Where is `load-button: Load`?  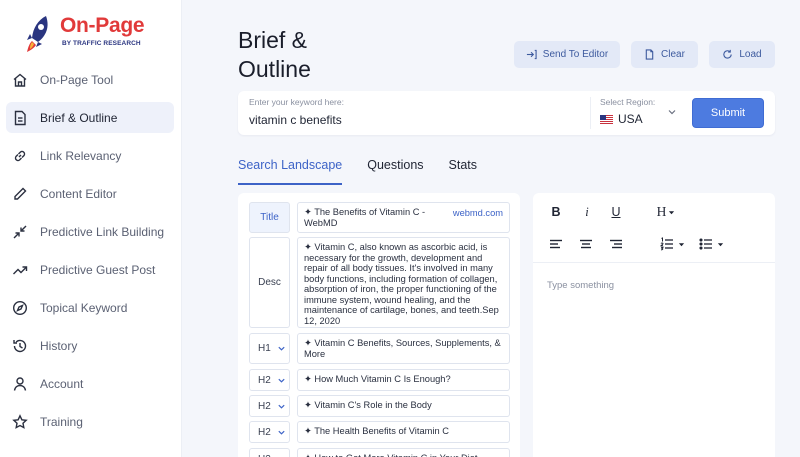 load-button: Load is located at coordinates (742, 54).